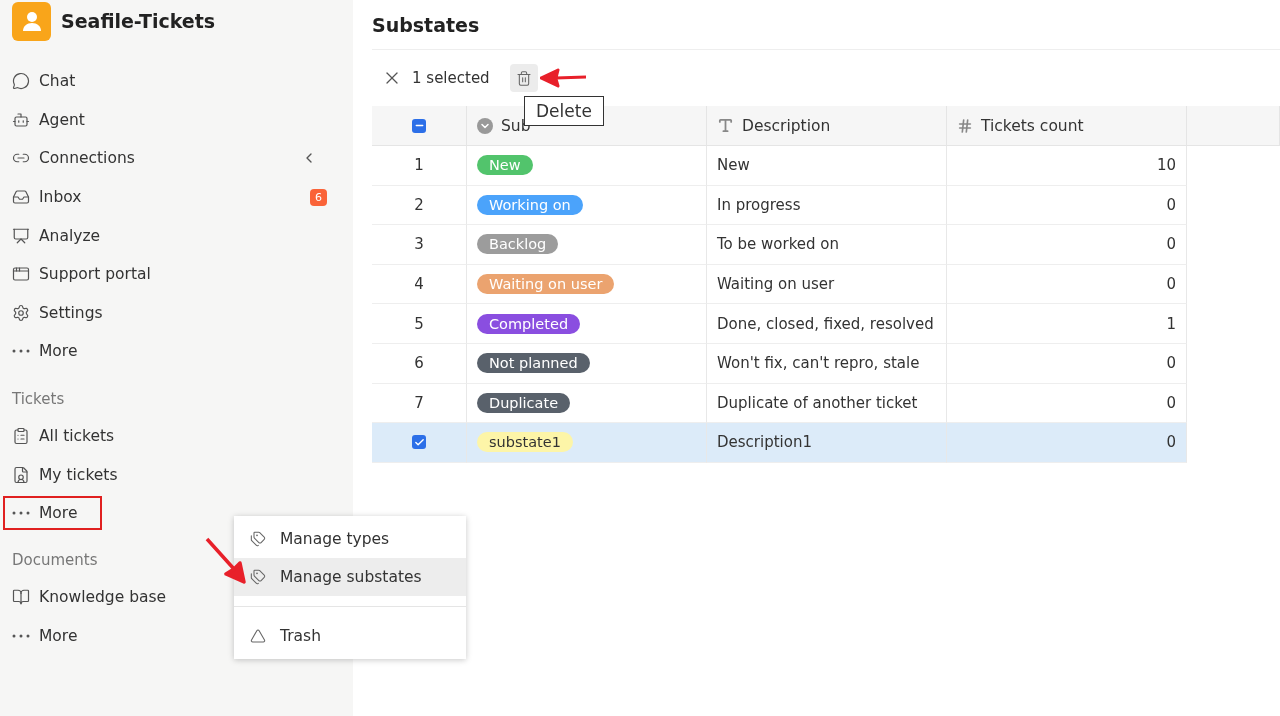 This screenshot has height=716, width=1280. What do you see at coordinates (826, 25) in the screenshot?
I see `page-title: Substates` at bounding box center [826, 25].